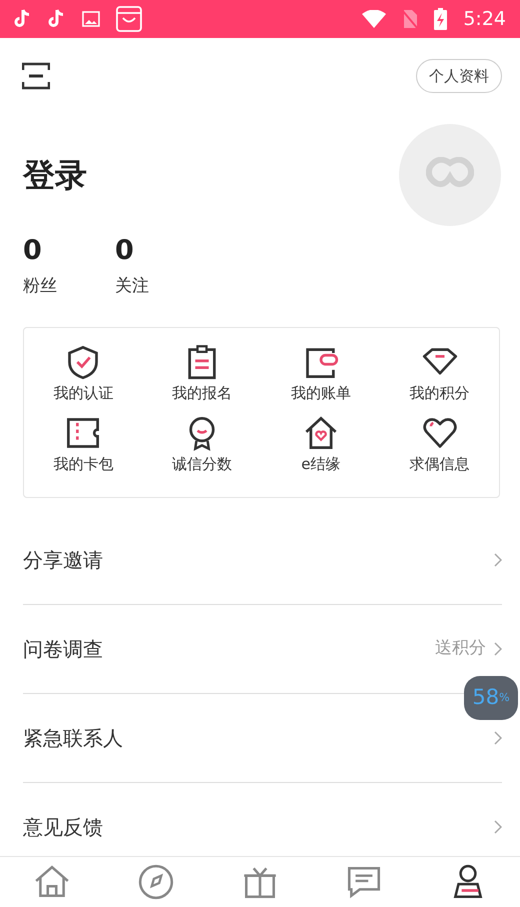 The height and width of the screenshot is (907, 520). I want to click on menu-label: 分享邀请, so click(63, 560).